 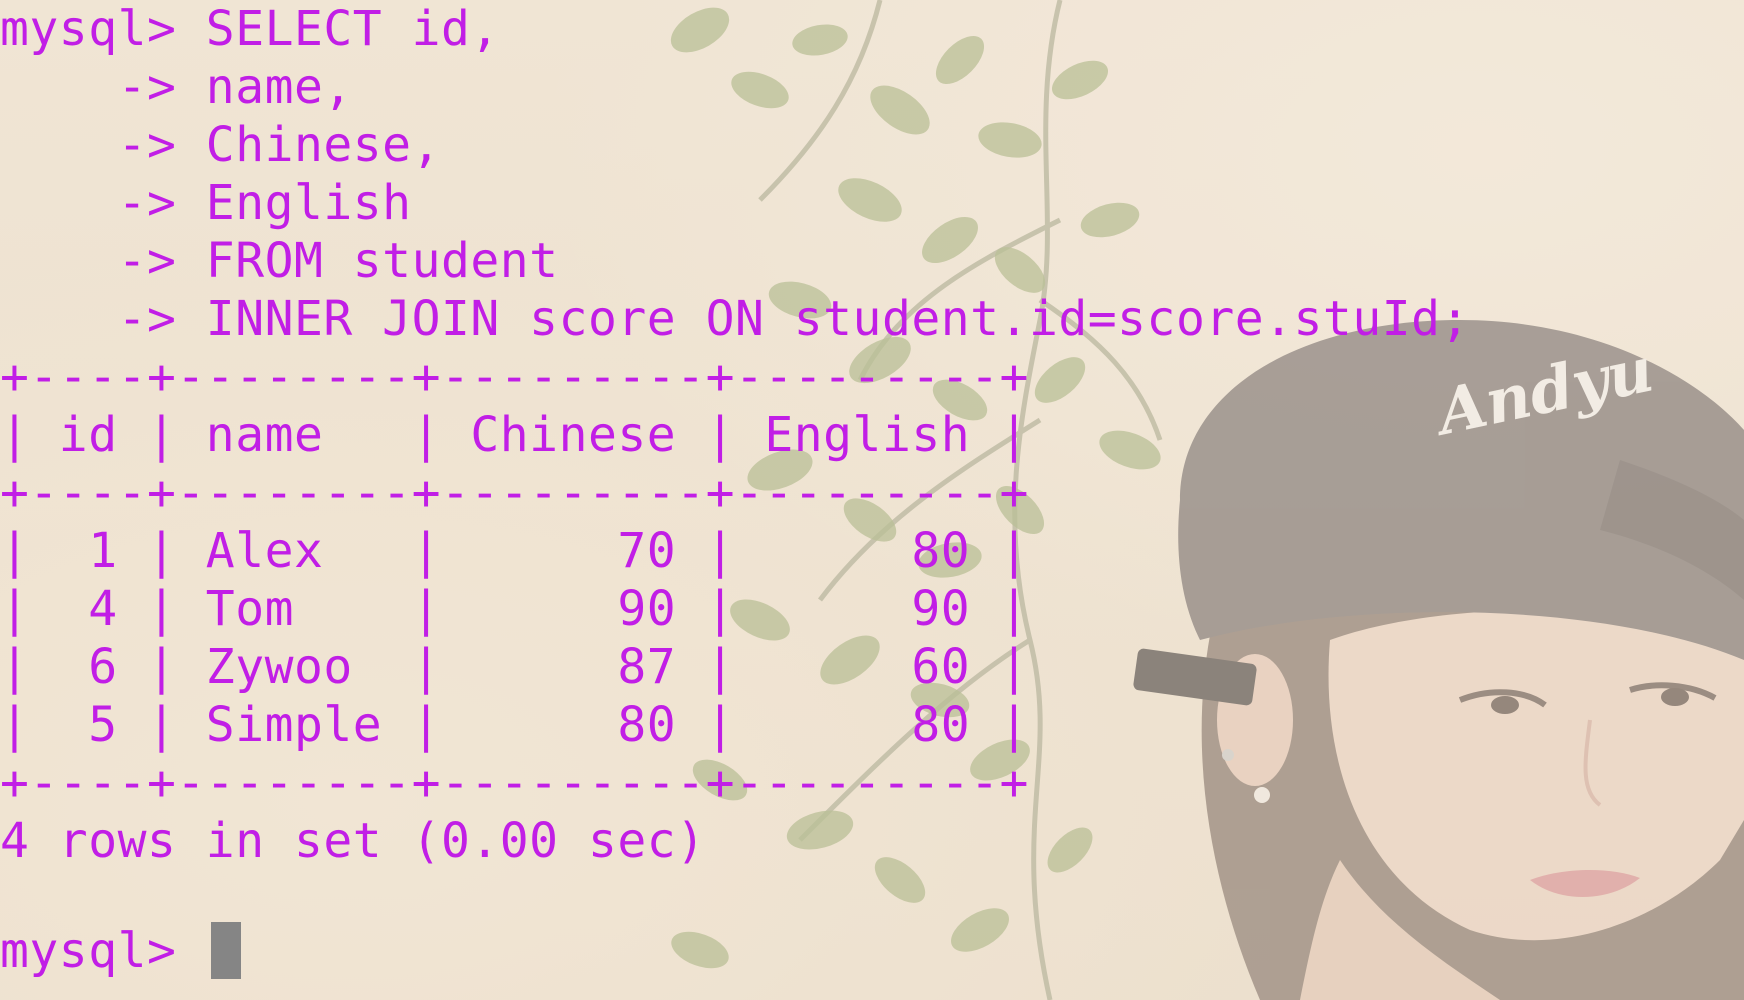 I want to click on table-row: | 5 | Simple | 80 | 80 |, so click(x=514, y=725).